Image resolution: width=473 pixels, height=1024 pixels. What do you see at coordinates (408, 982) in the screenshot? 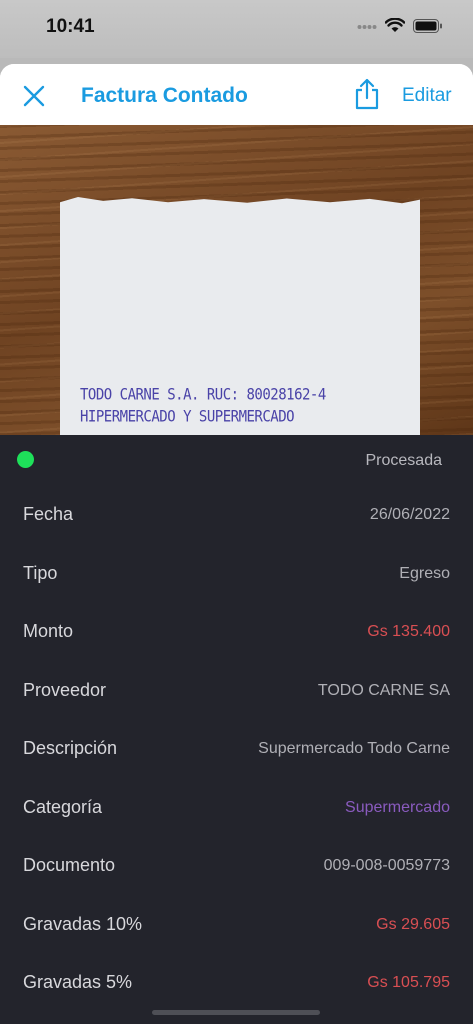
I see `row-value: Gs 105.795` at bounding box center [408, 982].